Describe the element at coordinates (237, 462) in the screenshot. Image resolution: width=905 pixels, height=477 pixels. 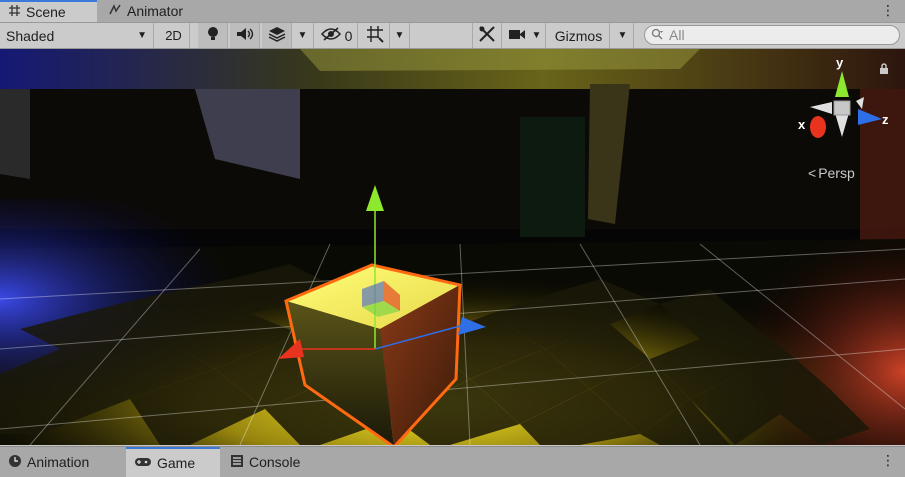
I see `console-icon` at that location.